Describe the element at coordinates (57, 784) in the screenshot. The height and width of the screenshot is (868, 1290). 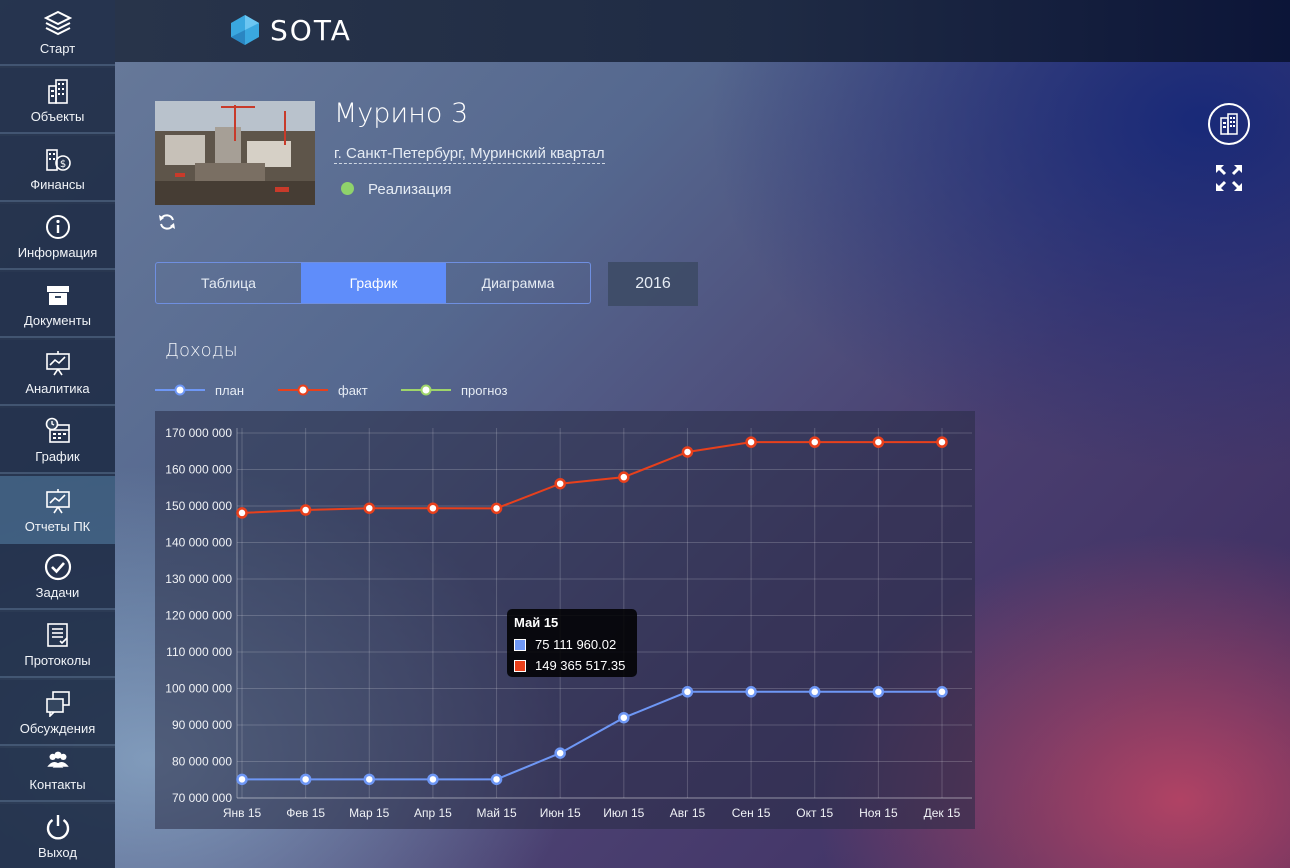
I see `sidebar-item-label: Контакты` at that location.